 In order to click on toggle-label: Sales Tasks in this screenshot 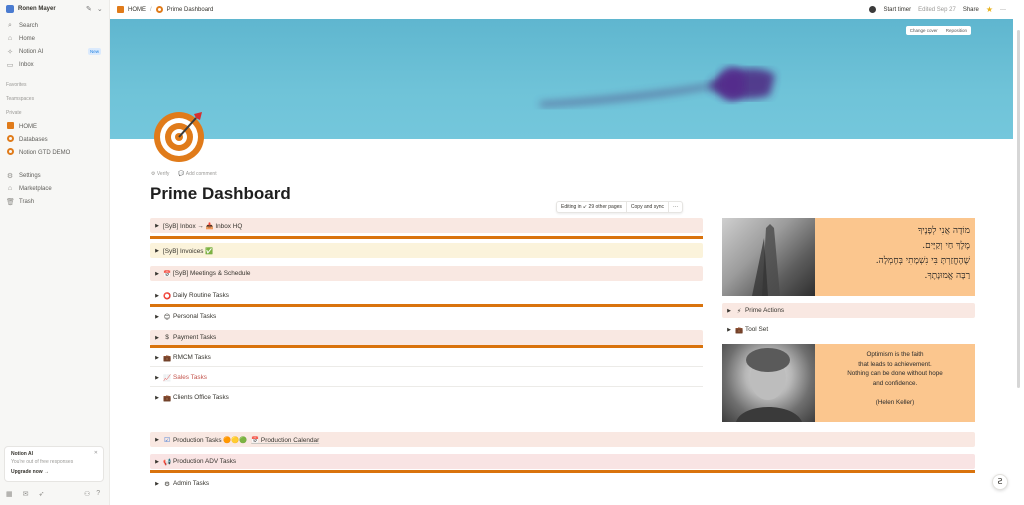, I will do `click(190, 377)`.